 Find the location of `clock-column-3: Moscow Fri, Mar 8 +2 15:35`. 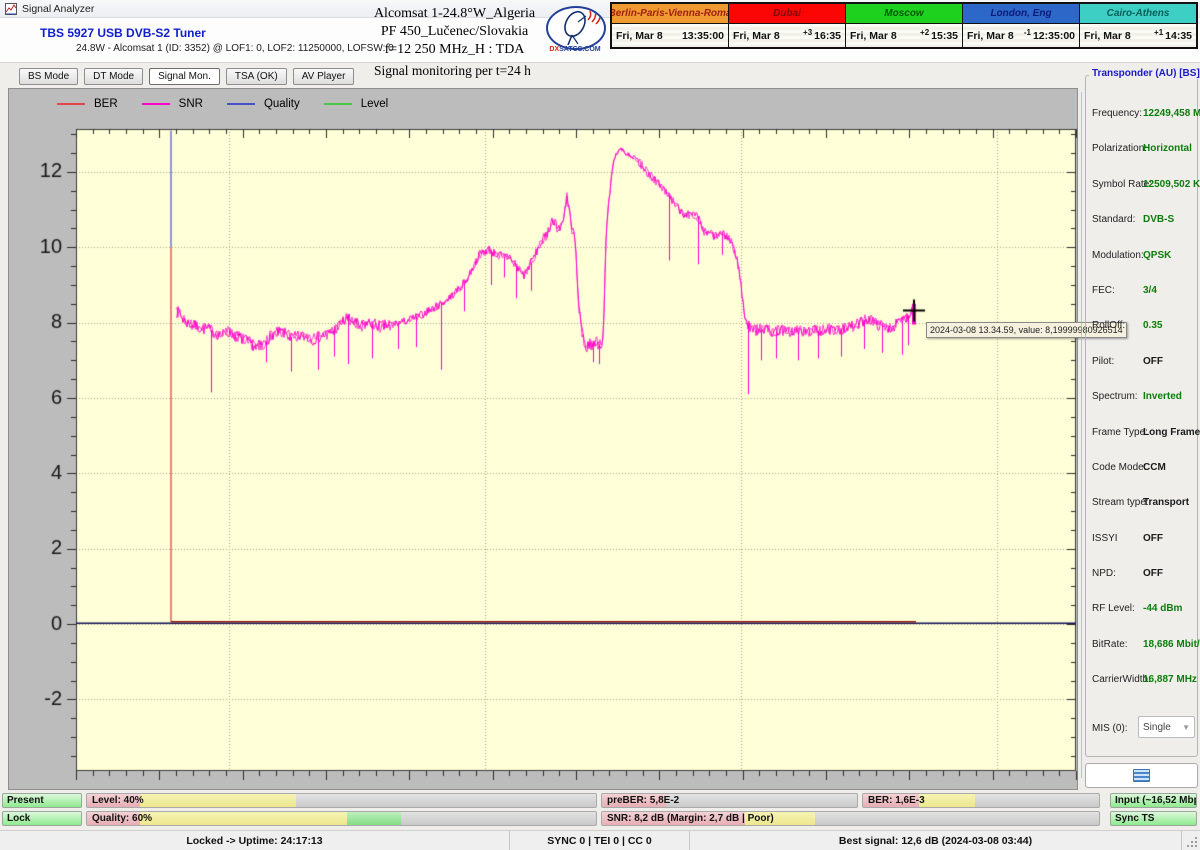

clock-column-3: Moscow Fri, Mar 8 +2 15:35 is located at coordinates (904, 25).